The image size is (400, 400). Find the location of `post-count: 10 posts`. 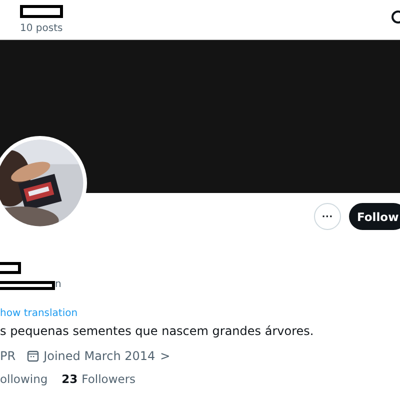

post-count: 10 posts is located at coordinates (41, 28).